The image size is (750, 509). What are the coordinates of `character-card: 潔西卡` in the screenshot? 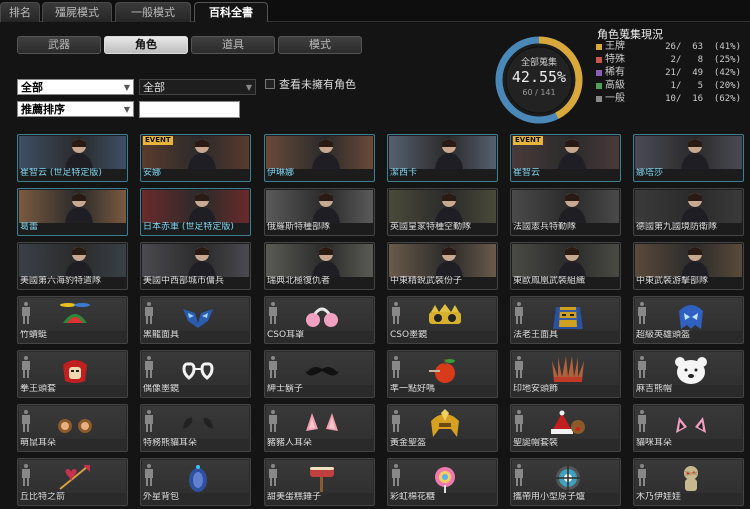 It's located at (442, 158).